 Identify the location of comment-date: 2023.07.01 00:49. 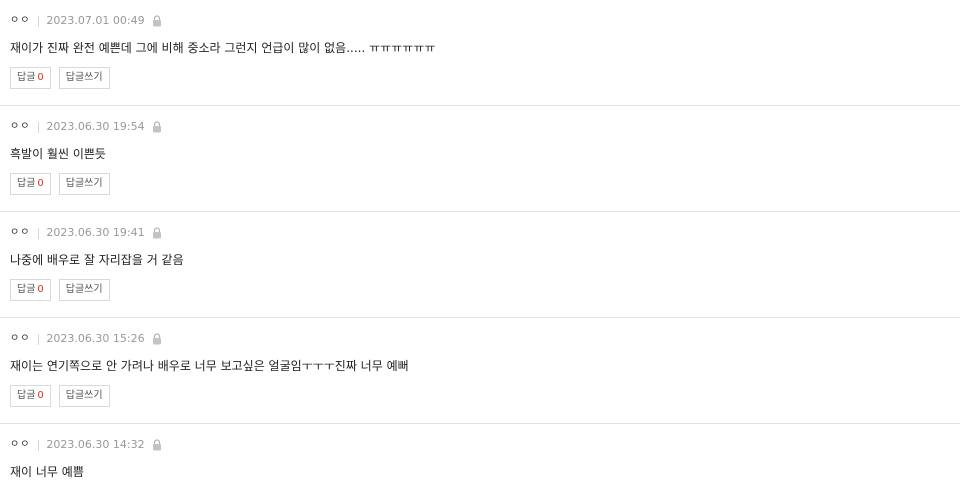
(95, 20).